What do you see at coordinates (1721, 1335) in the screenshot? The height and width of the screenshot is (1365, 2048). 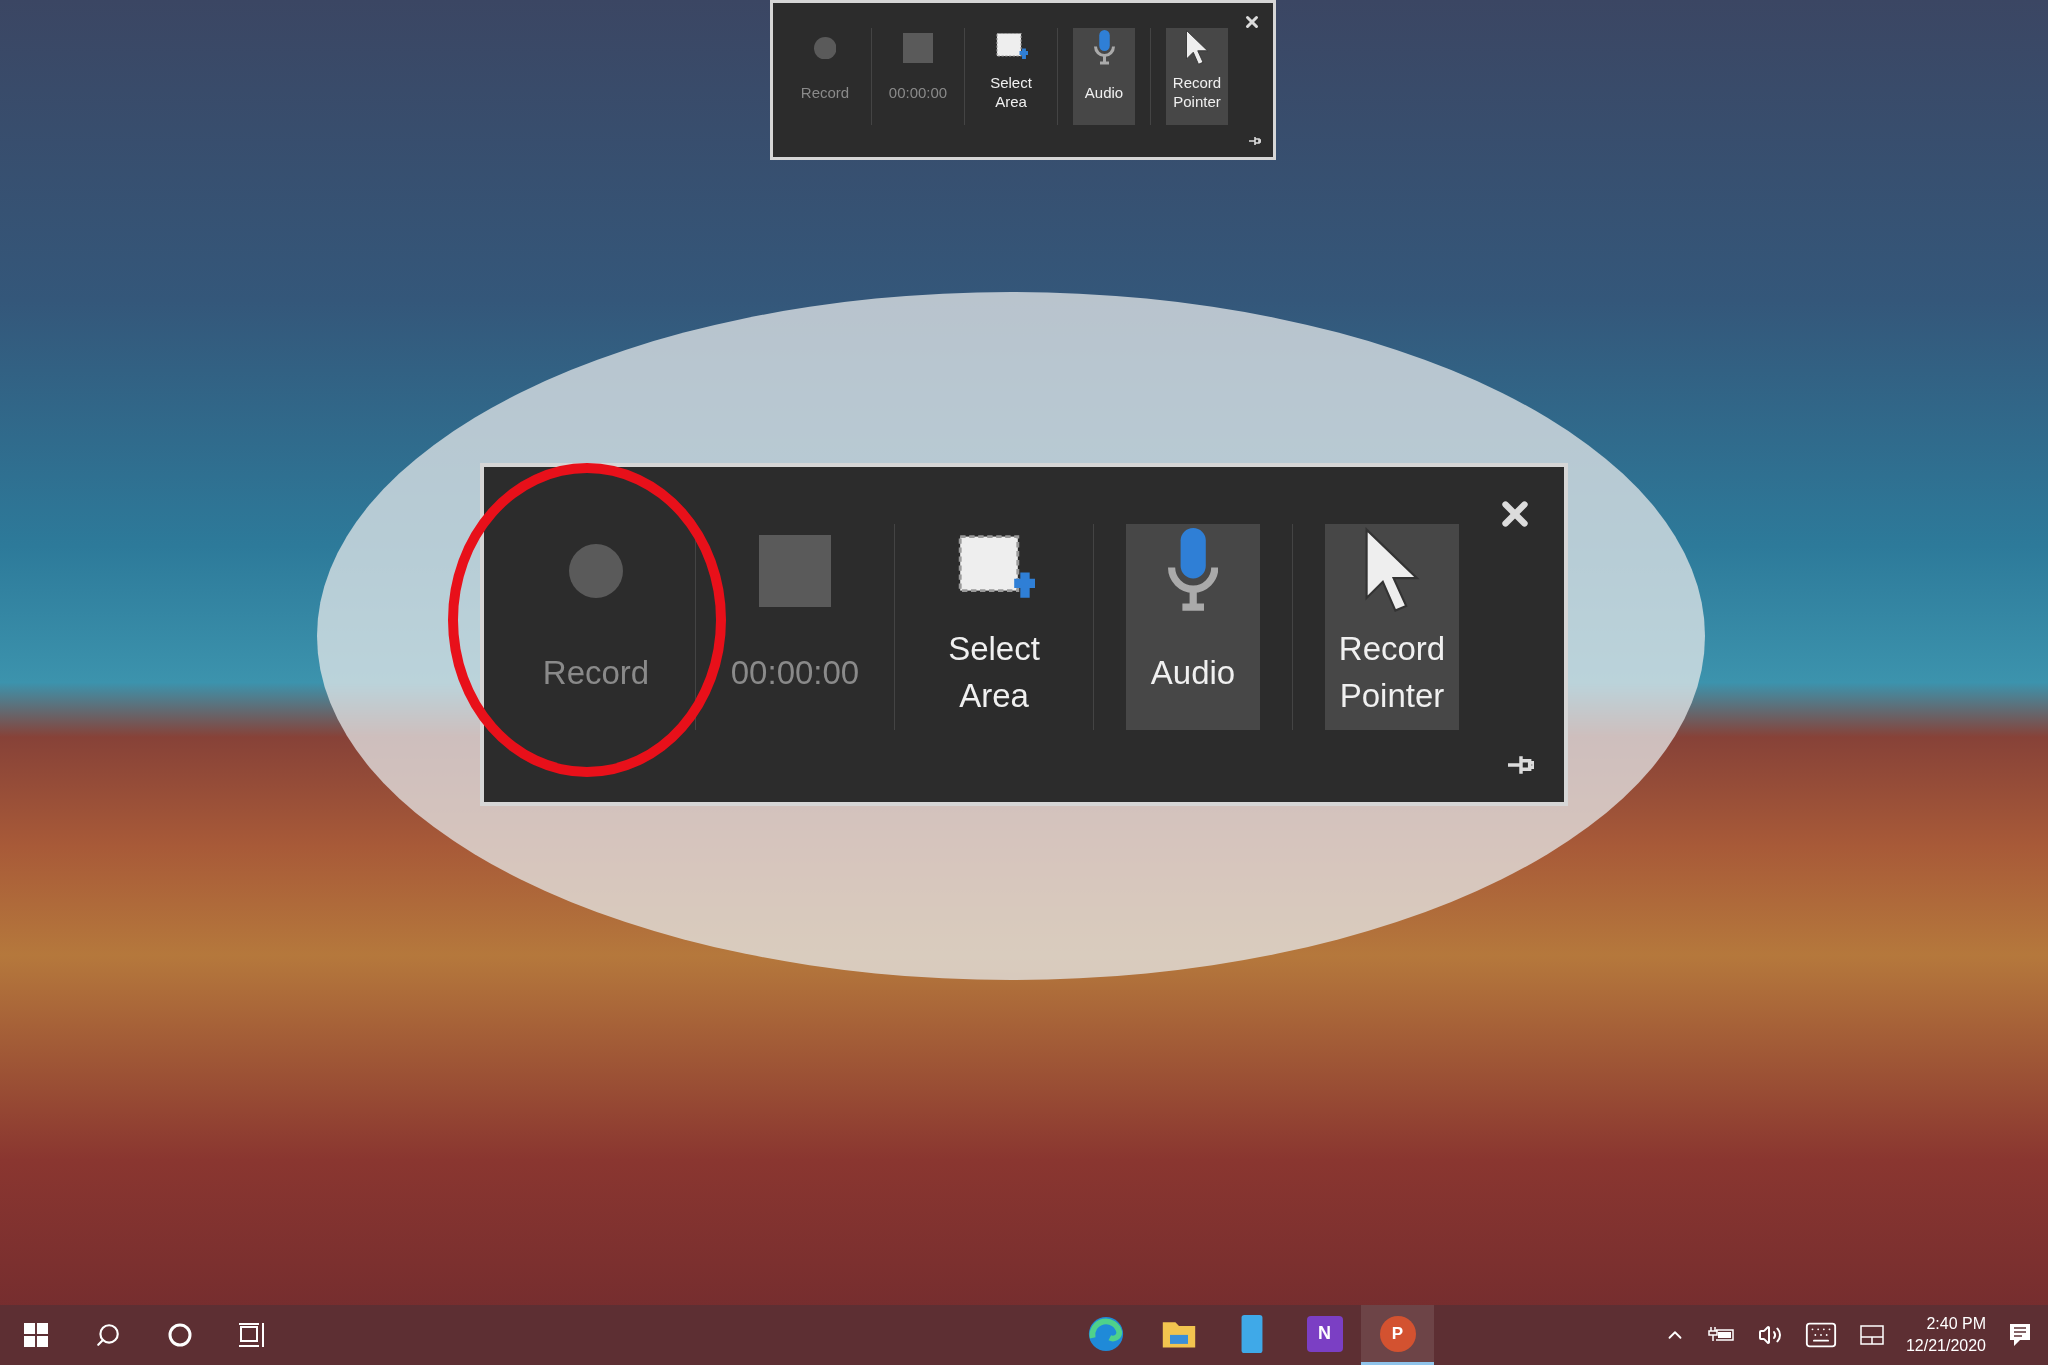 I see `battery-plug-icon` at bounding box center [1721, 1335].